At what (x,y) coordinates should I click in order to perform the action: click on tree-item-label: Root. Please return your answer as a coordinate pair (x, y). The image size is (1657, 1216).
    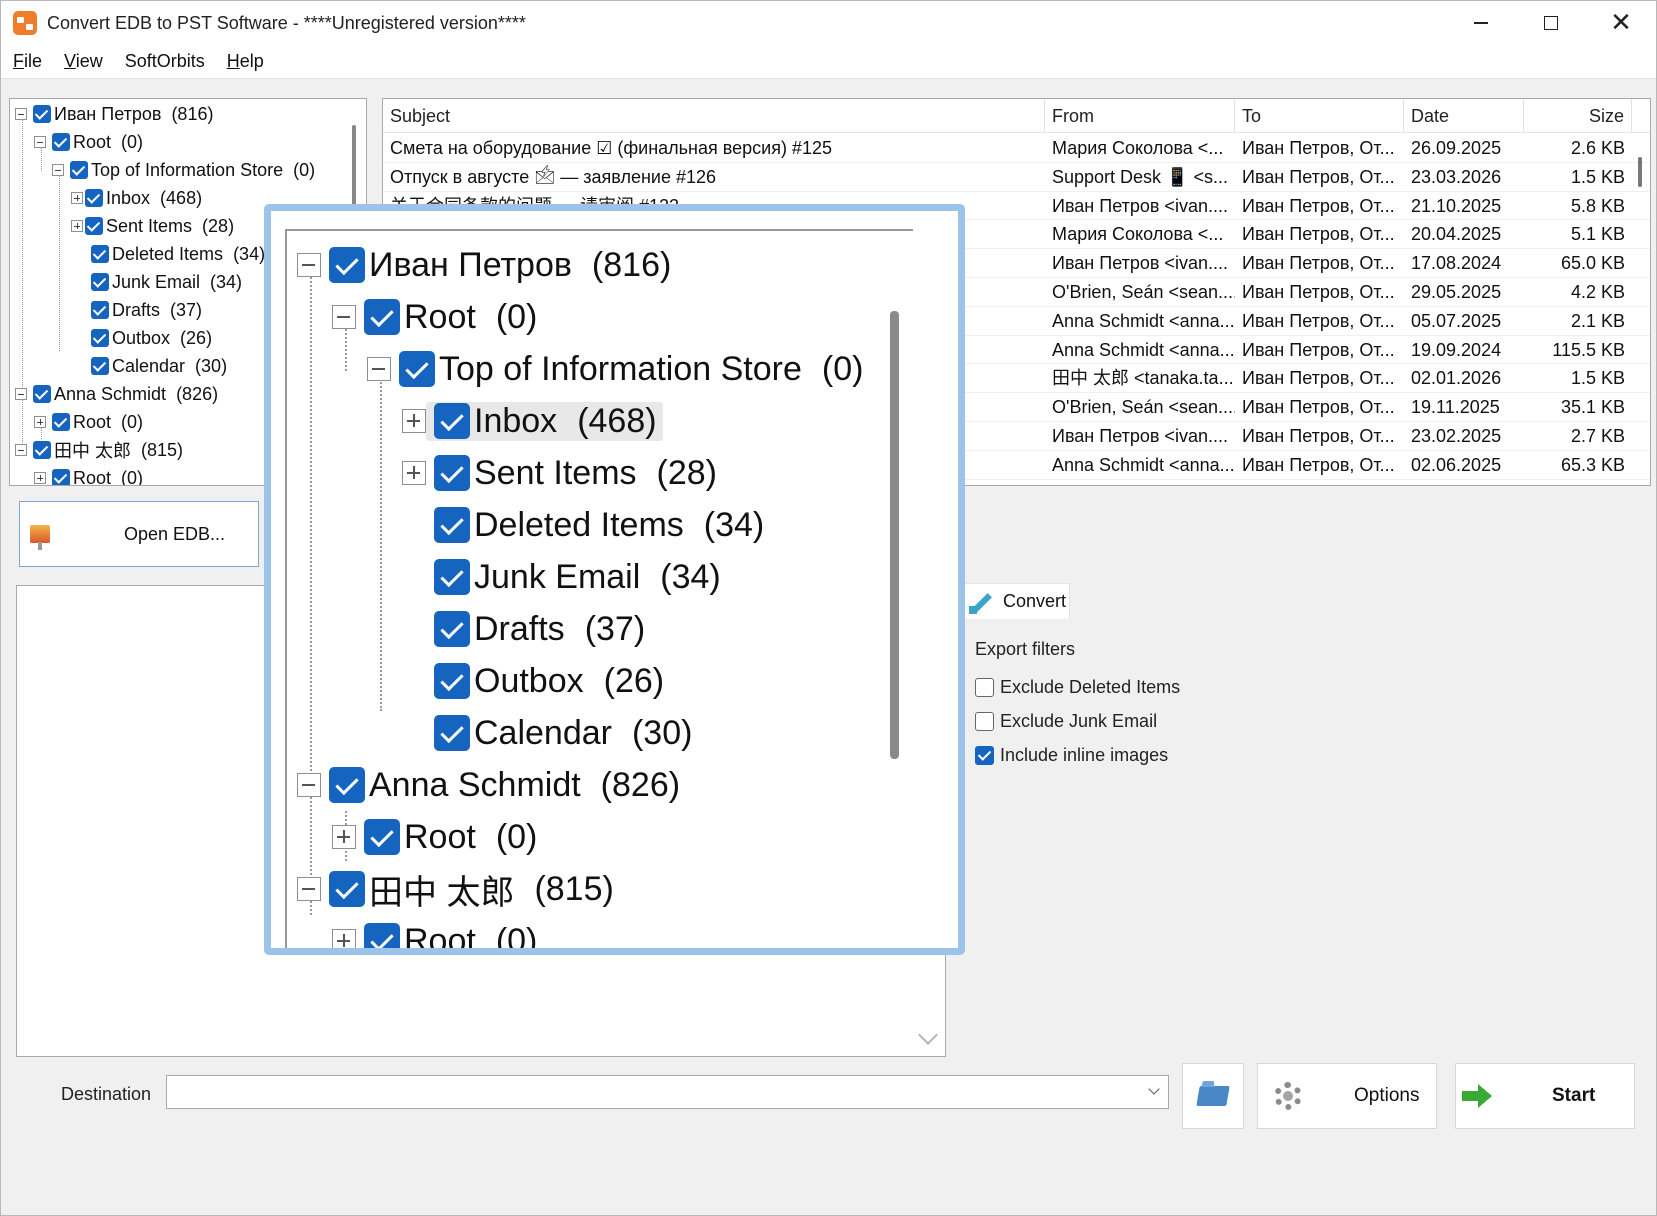
    Looking at the image, I should click on (92, 421).